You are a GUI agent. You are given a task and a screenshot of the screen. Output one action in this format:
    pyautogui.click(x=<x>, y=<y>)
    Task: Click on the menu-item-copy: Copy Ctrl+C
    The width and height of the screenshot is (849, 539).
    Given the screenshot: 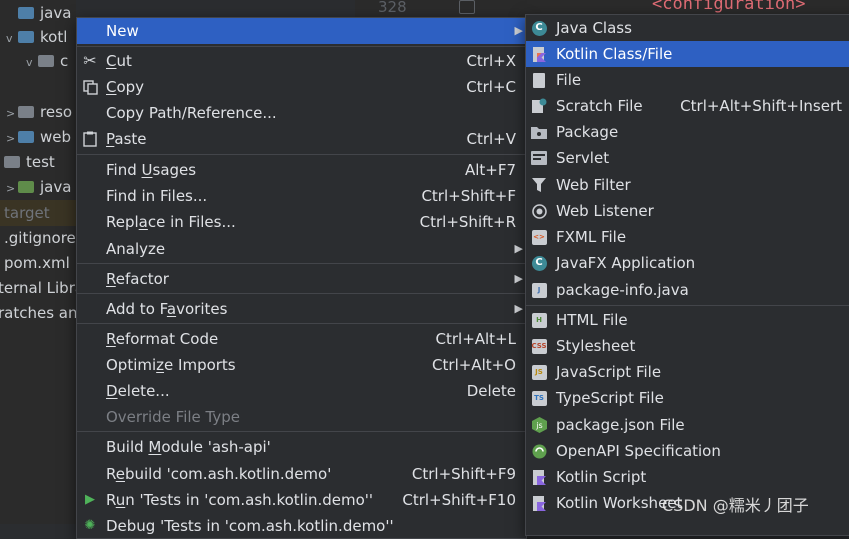 What is the action you would take?
    pyautogui.click(x=301, y=87)
    